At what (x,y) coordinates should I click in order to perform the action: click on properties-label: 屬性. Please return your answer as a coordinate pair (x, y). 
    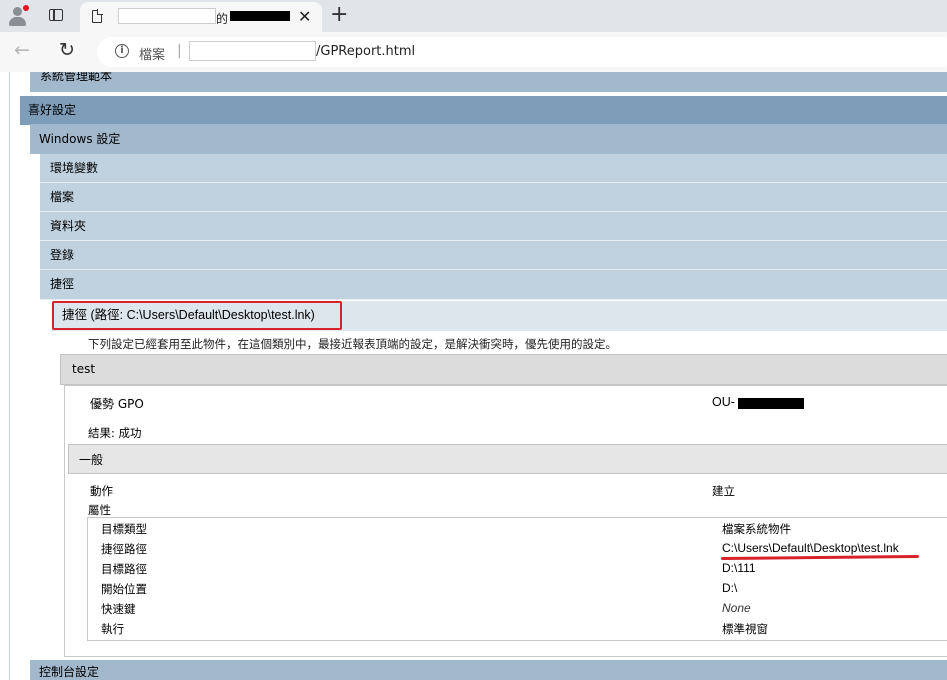
    Looking at the image, I should click on (99, 510).